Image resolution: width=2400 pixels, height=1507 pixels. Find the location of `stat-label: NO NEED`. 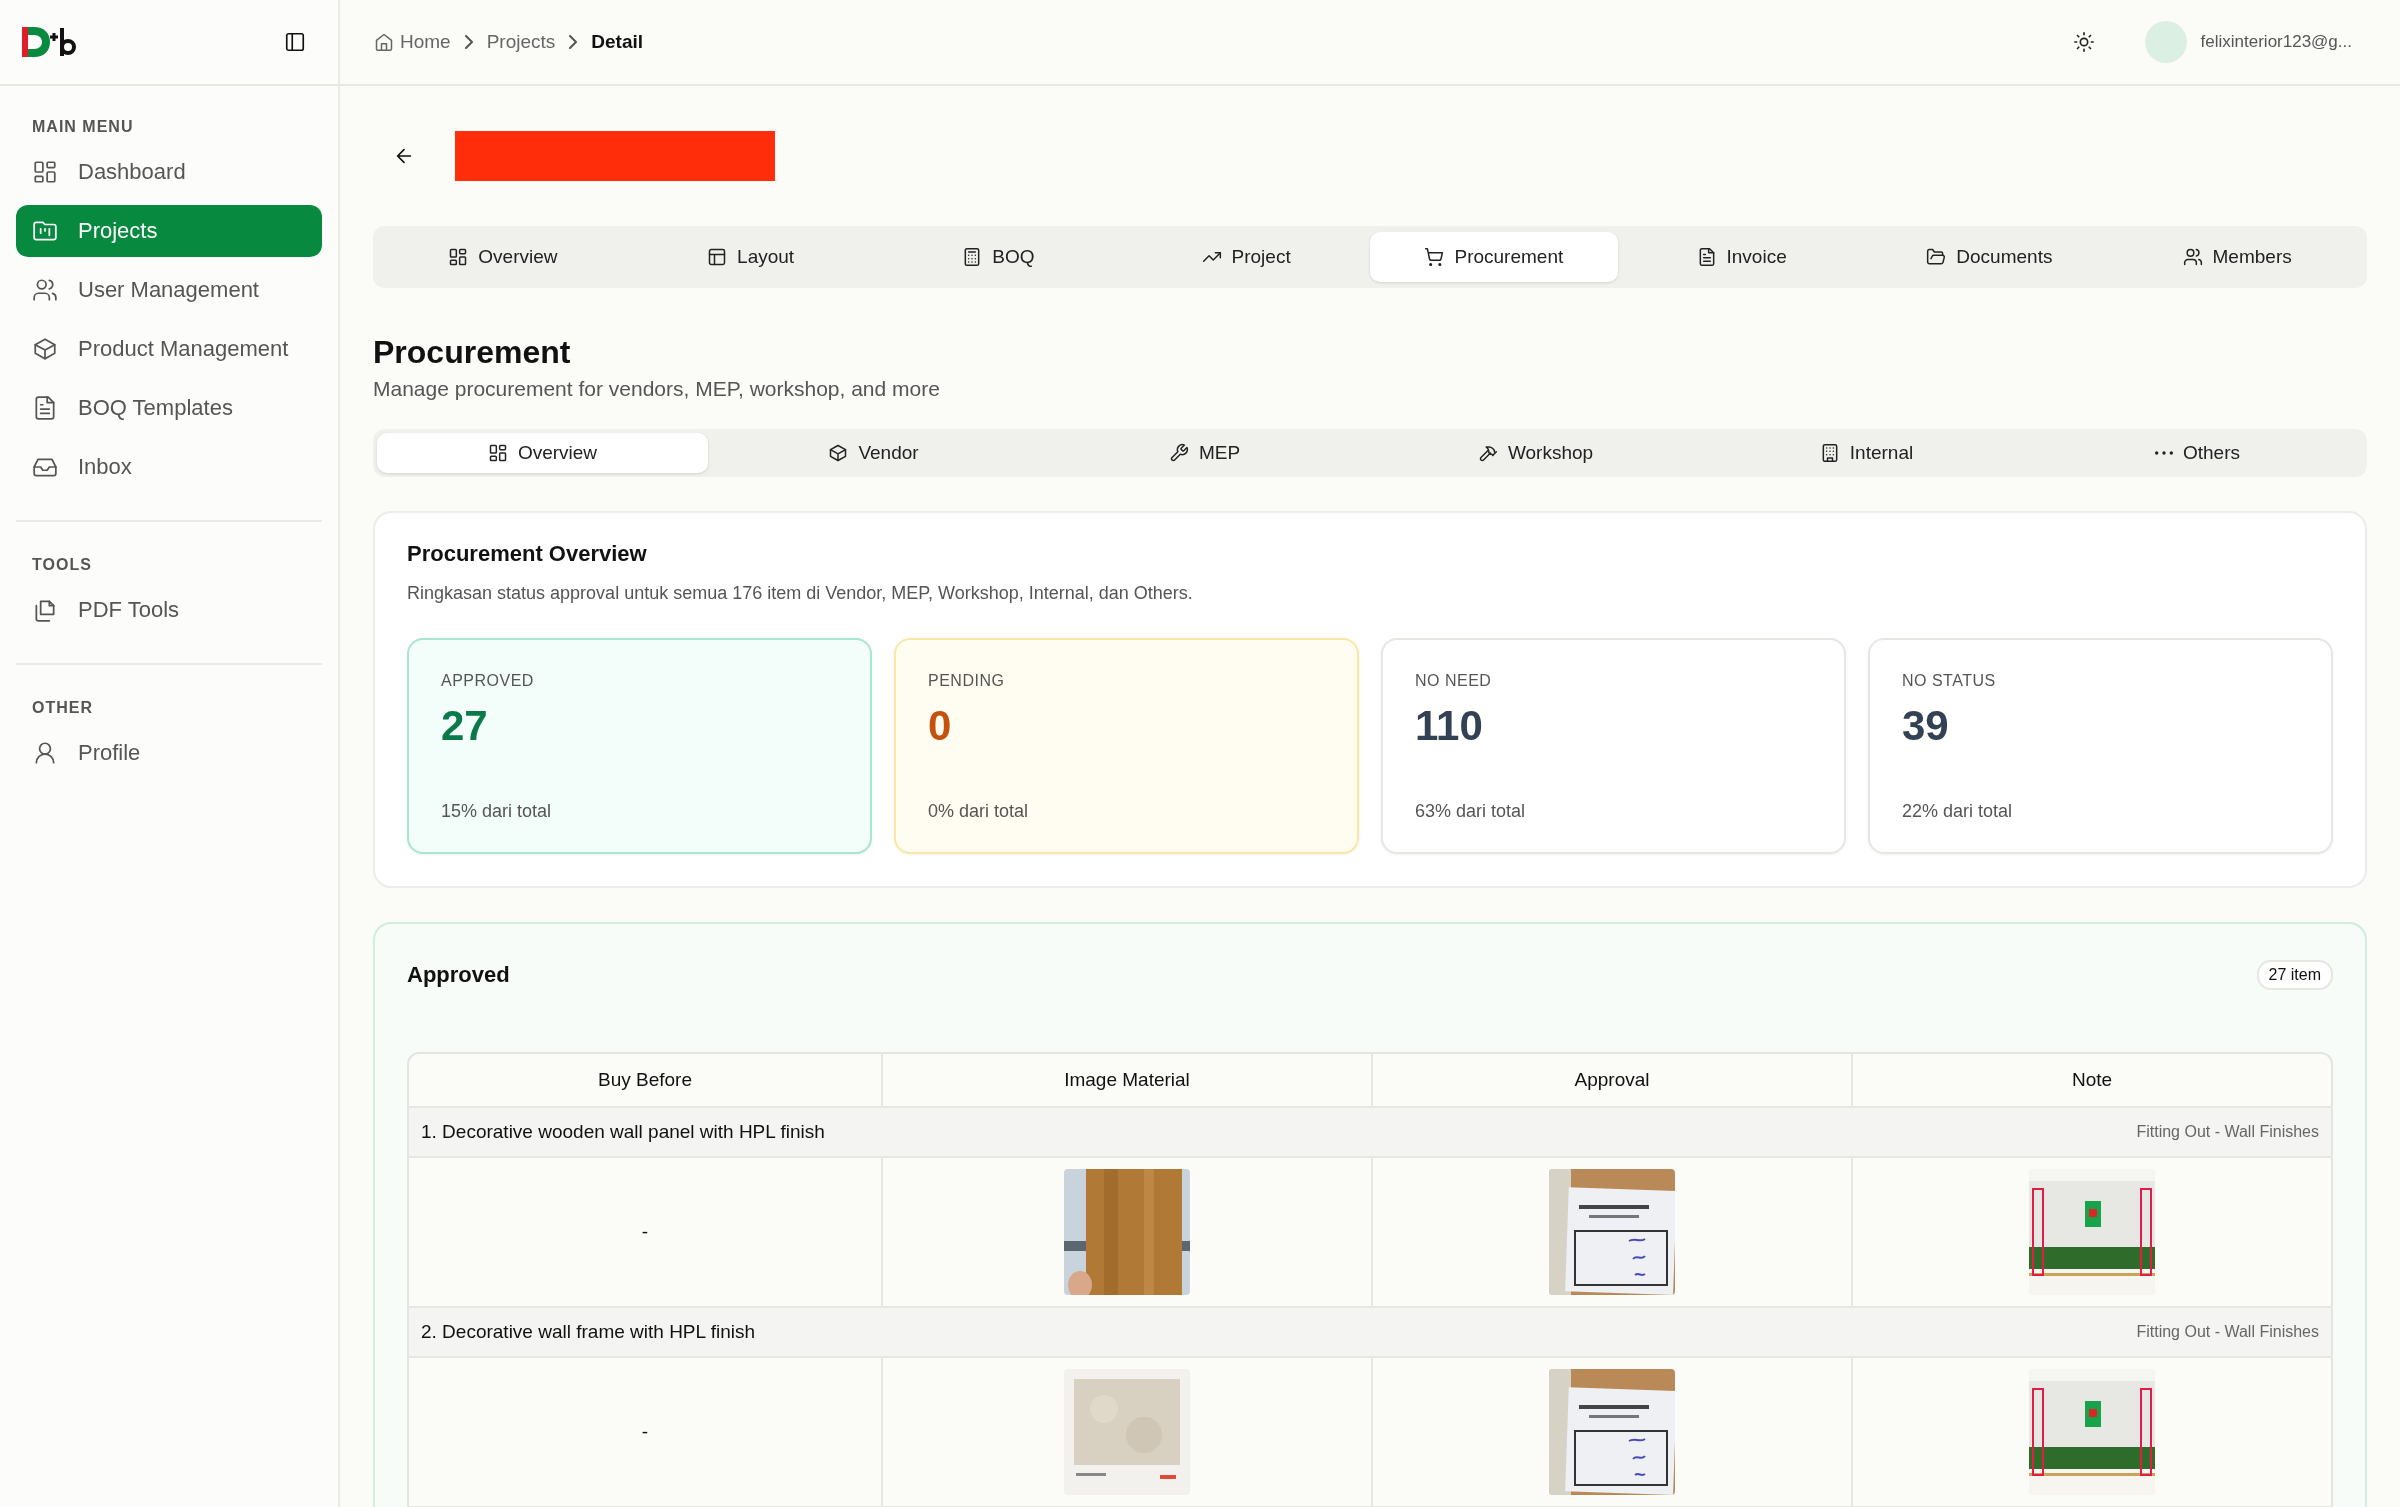

stat-label: NO NEED is located at coordinates (1454, 681).